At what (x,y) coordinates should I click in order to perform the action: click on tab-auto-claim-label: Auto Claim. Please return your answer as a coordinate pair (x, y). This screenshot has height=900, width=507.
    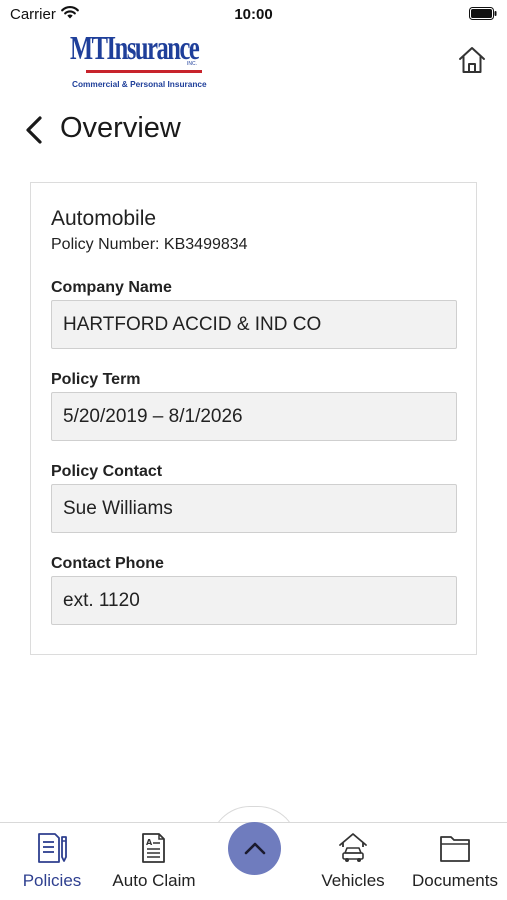
    Looking at the image, I should click on (154, 880).